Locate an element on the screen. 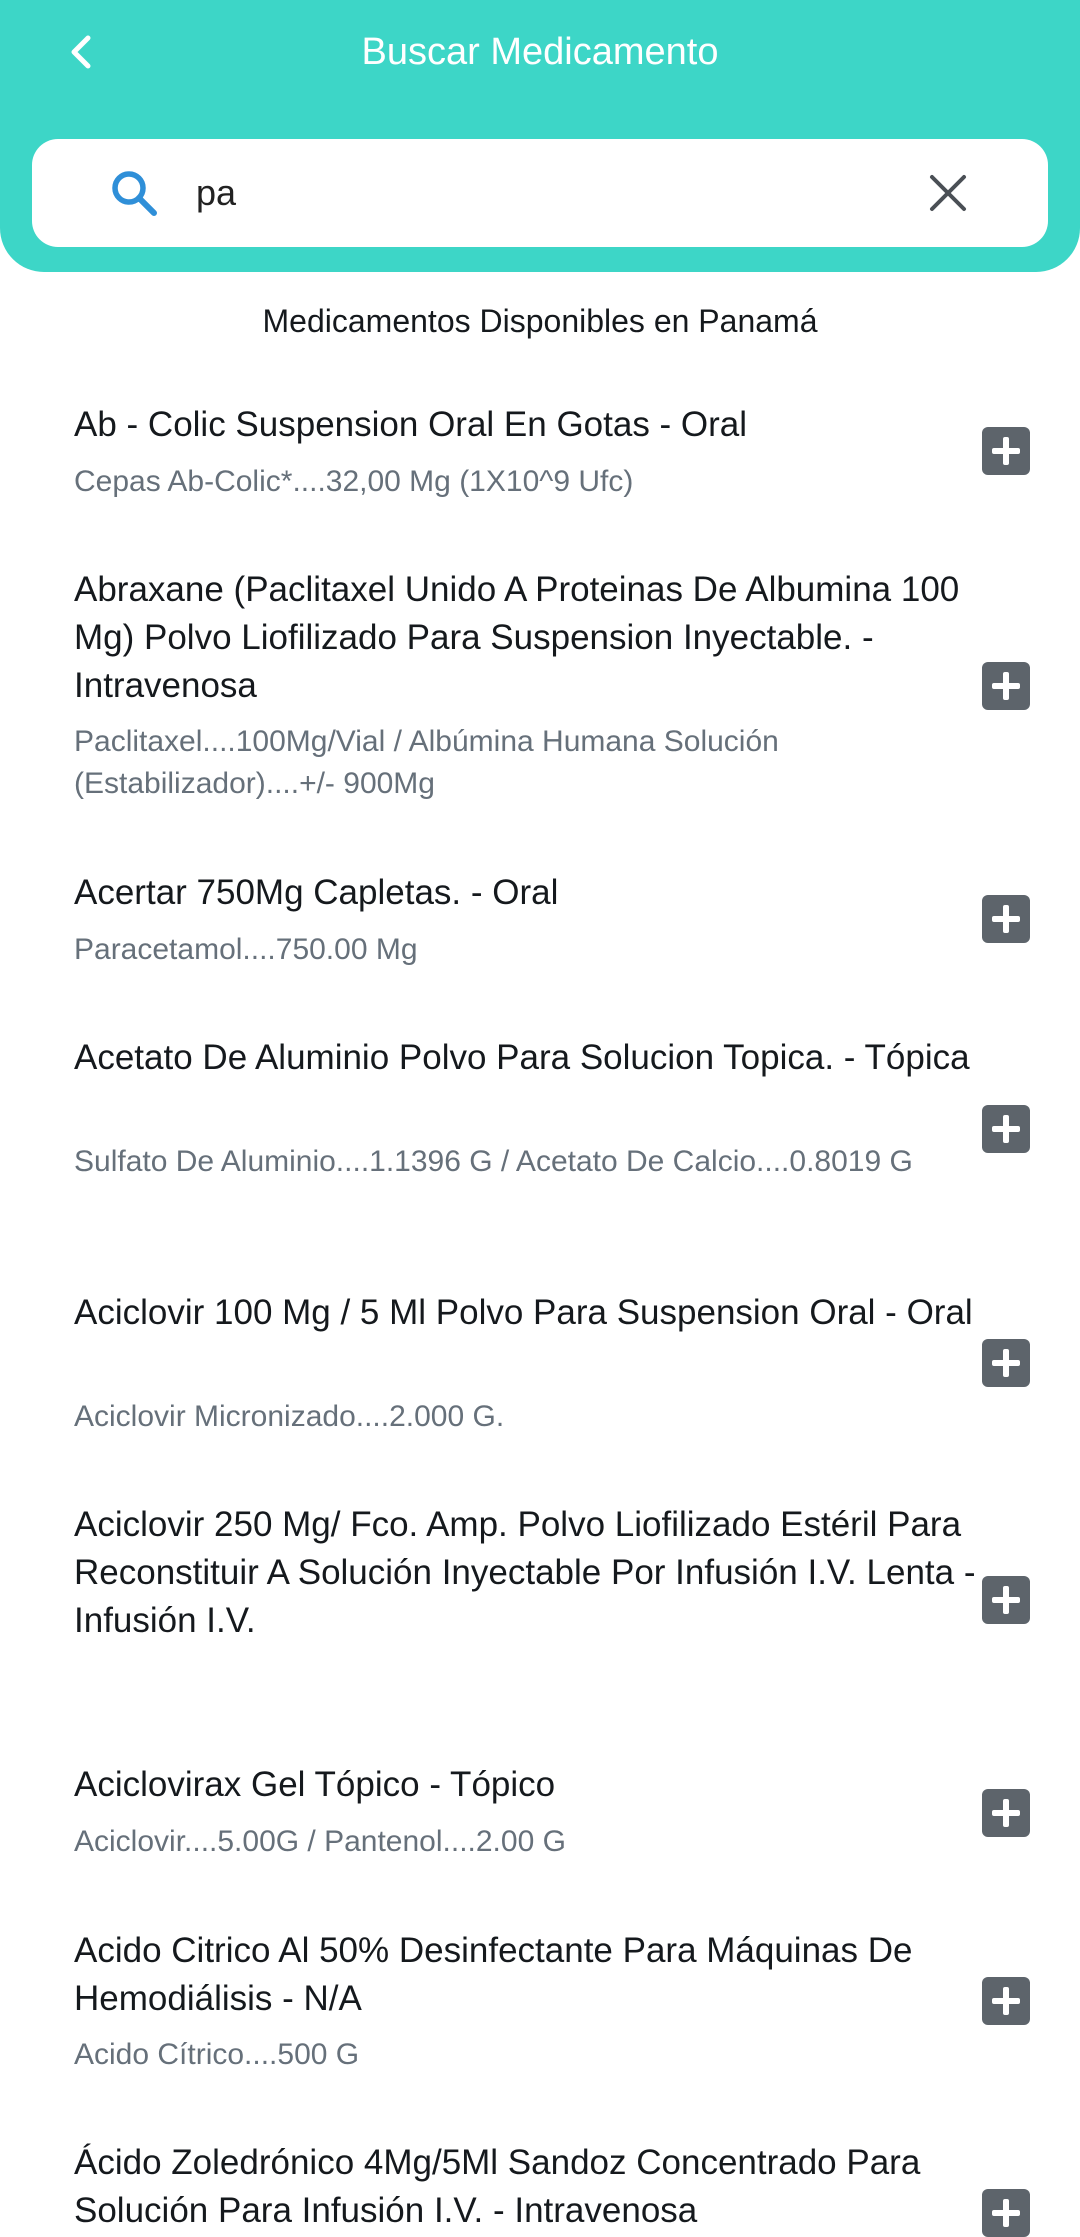 This screenshot has height=2237, width=1080. search-input is located at coordinates (556, 193).